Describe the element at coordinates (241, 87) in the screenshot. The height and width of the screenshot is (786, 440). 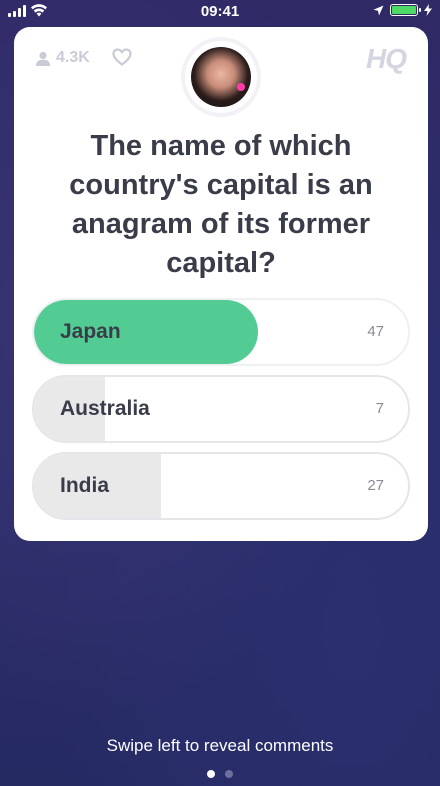
I see `mic-dot-icon` at that location.